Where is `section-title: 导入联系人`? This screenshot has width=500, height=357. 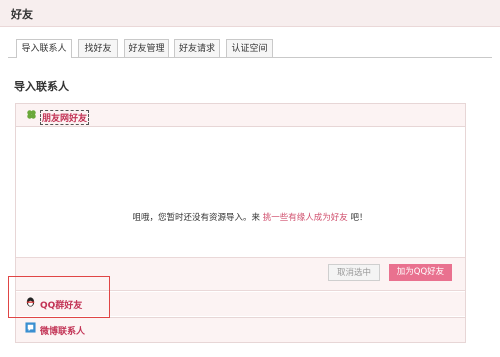
section-title: 导入联系人 is located at coordinates (41, 86).